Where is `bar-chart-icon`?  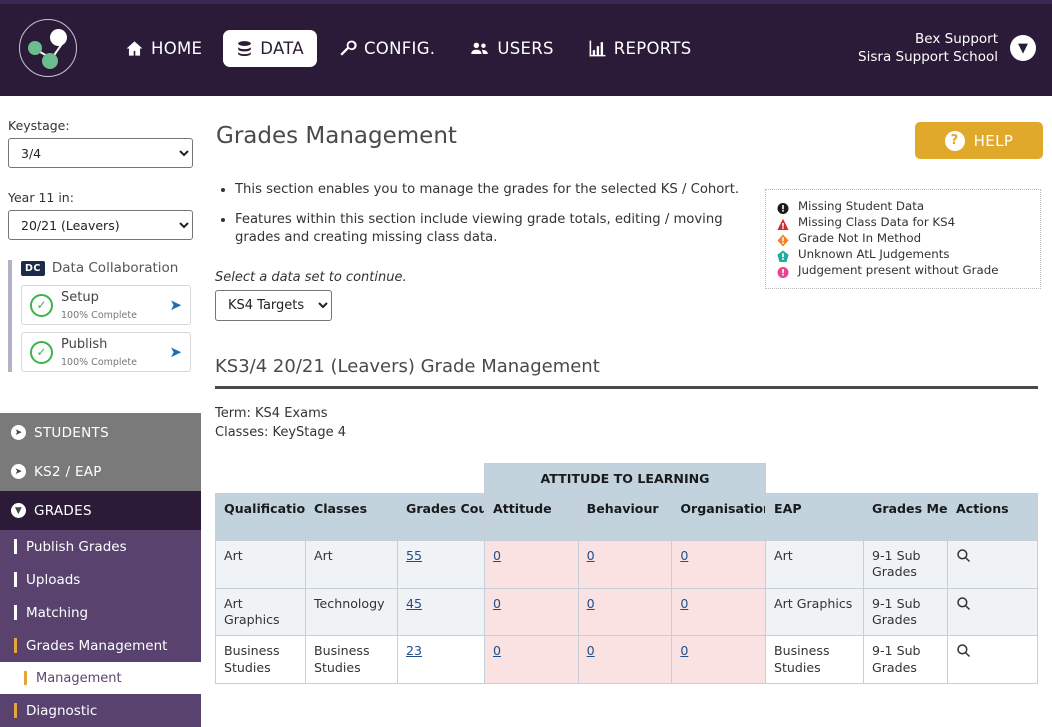
bar-chart-icon is located at coordinates (597, 48).